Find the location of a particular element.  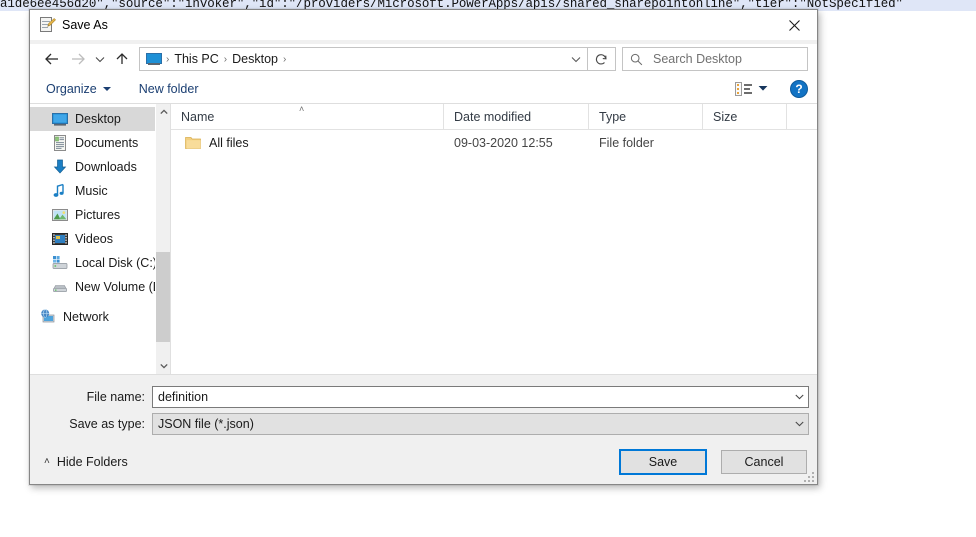

search-placeholder: Search Desktop is located at coordinates (697, 59).